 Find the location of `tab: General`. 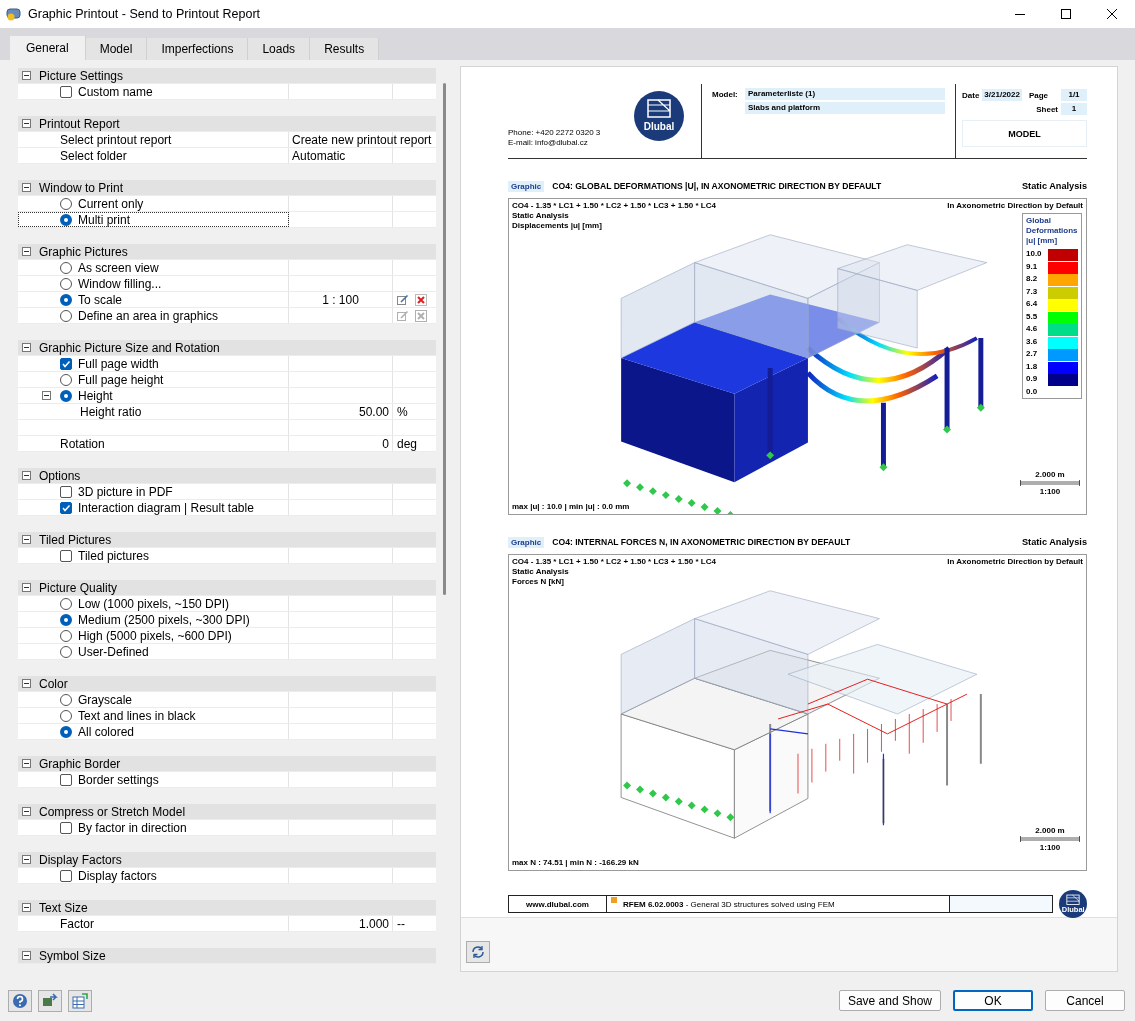

tab: General is located at coordinates (48, 48).